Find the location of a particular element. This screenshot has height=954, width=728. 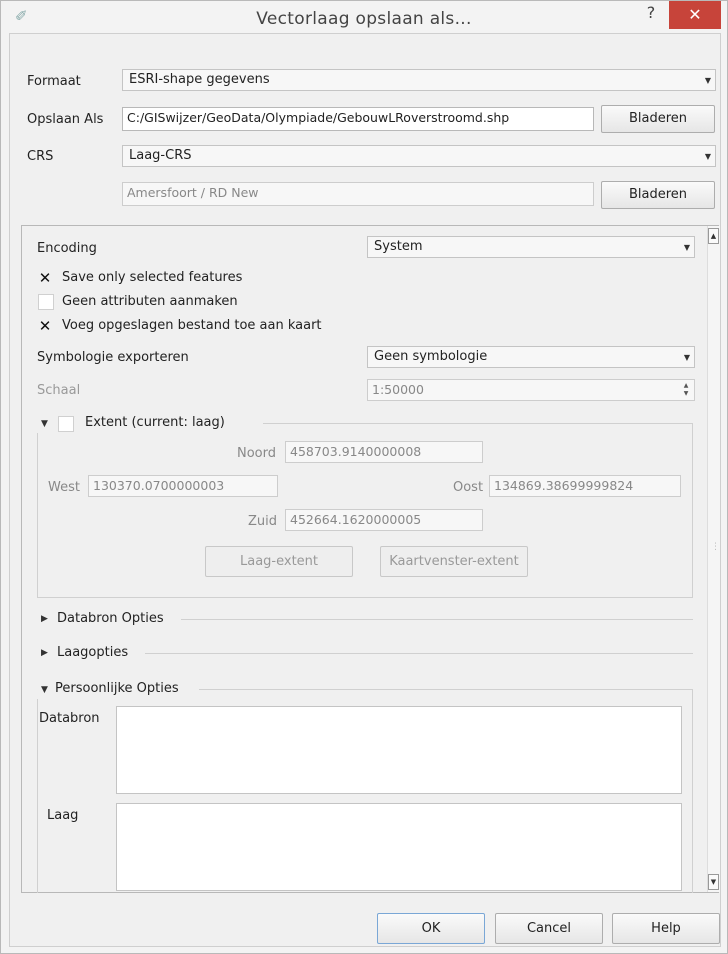

save-as-label: Opslaan Als is located at coordinates (65, 119).